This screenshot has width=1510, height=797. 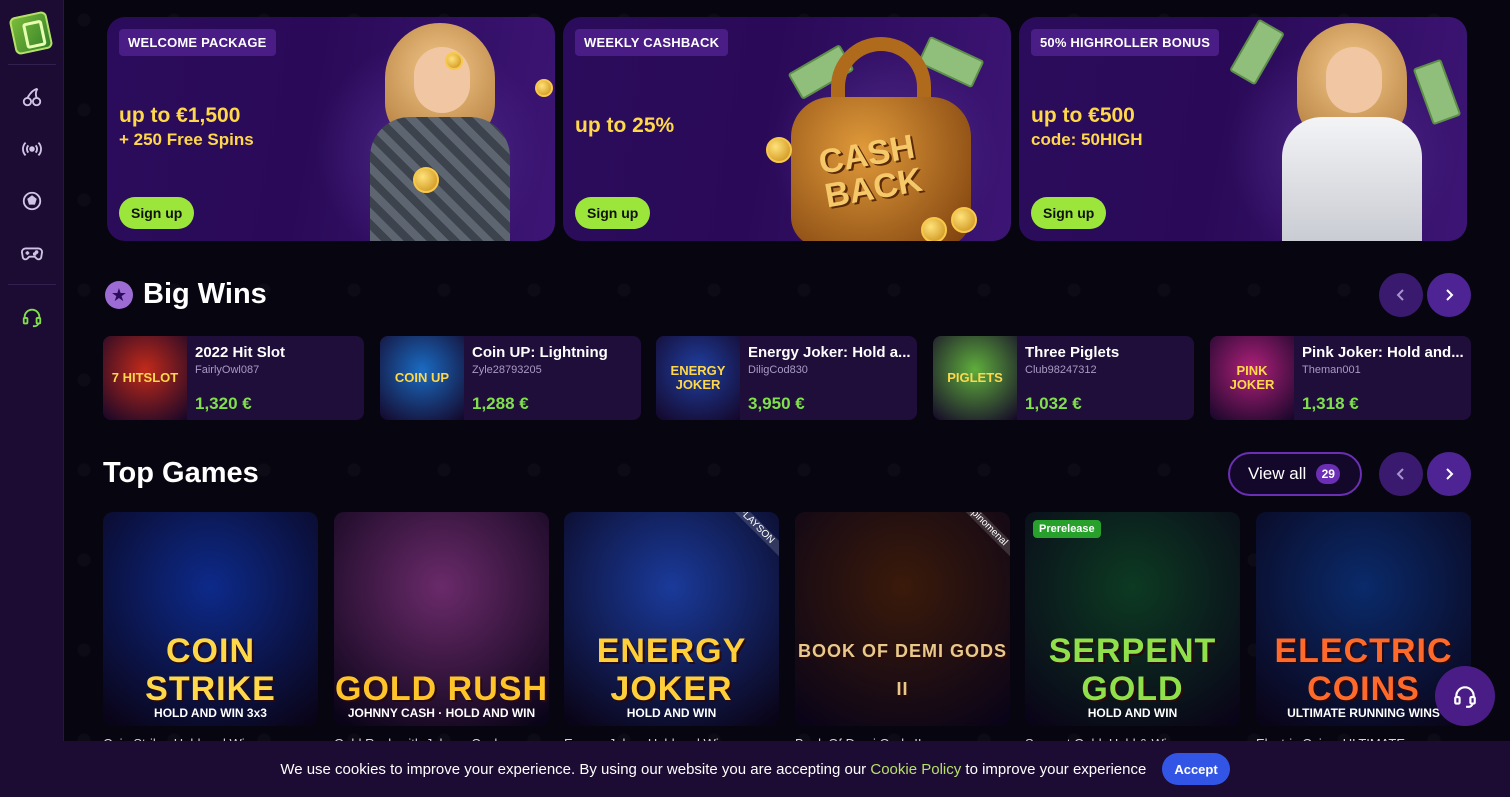 What do you see at coordinates (507, 370) in the screenshot?
I see `win-username: Zyle28793205` at bounding box center [507, 370].